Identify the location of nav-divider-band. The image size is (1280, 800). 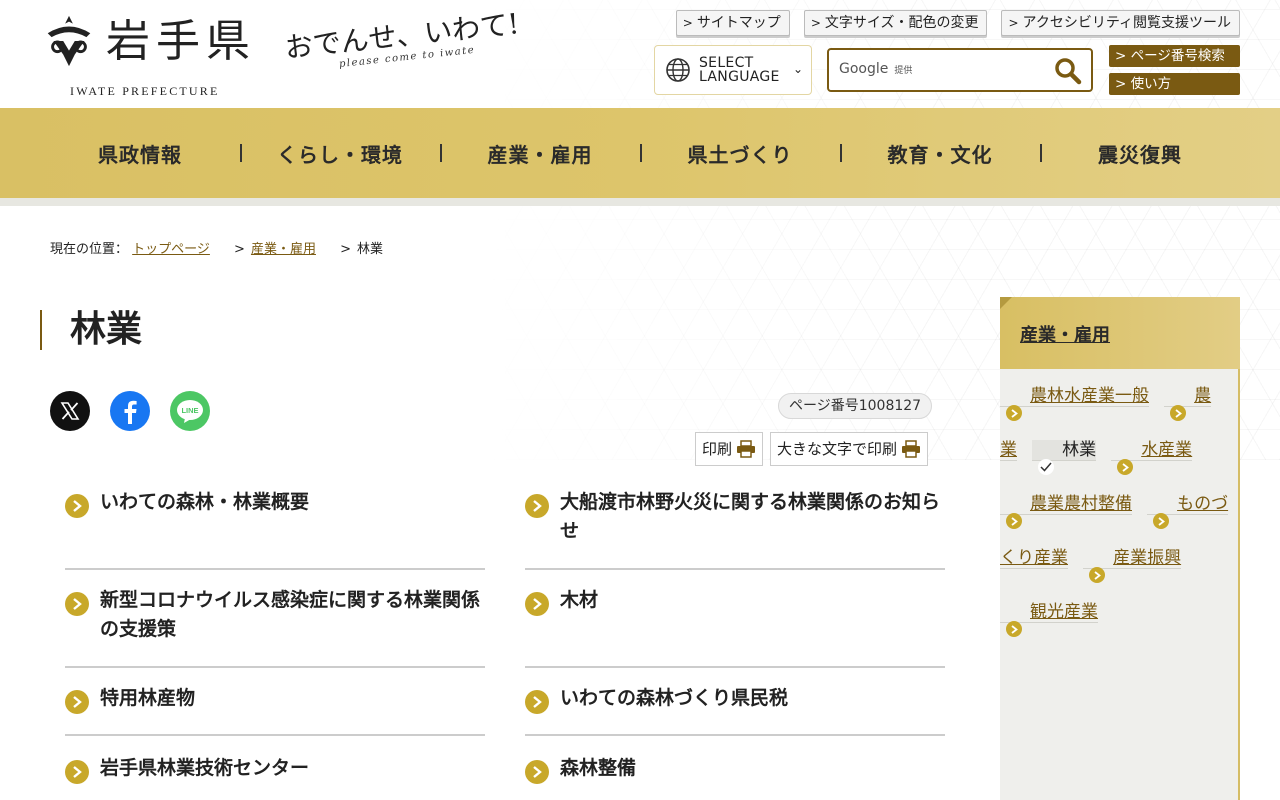
(640, 202).